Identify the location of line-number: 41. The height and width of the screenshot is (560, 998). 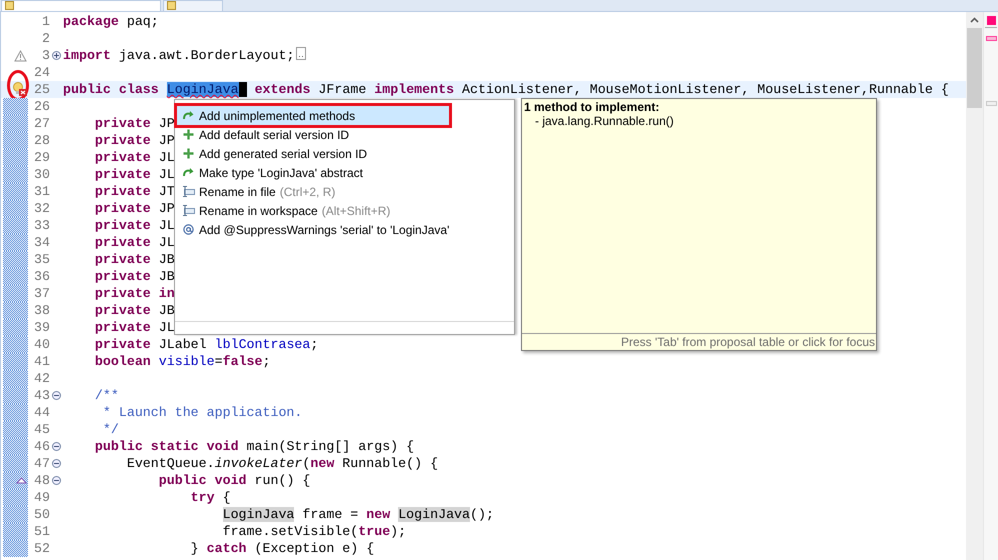
(41, 361).